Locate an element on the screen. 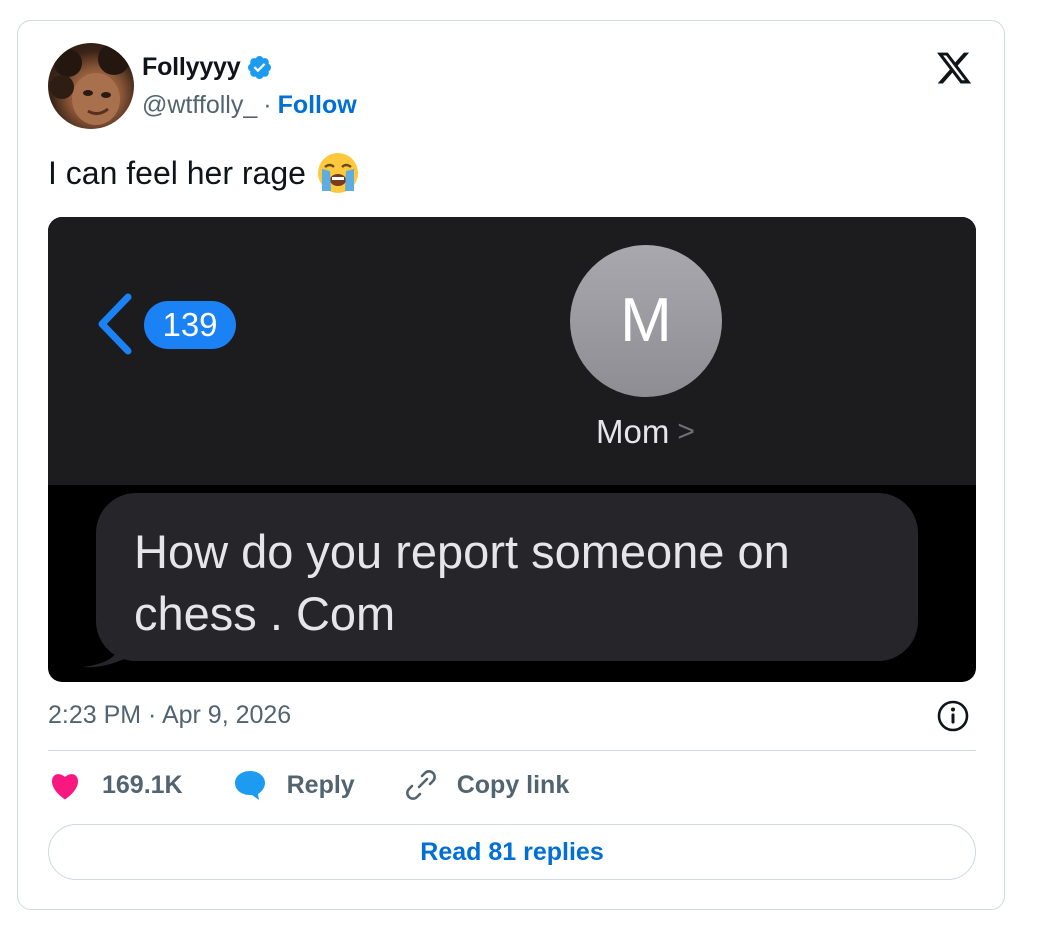  author-handle-row: @wtffolly_ · Follow is located at coordinates (249, 105).